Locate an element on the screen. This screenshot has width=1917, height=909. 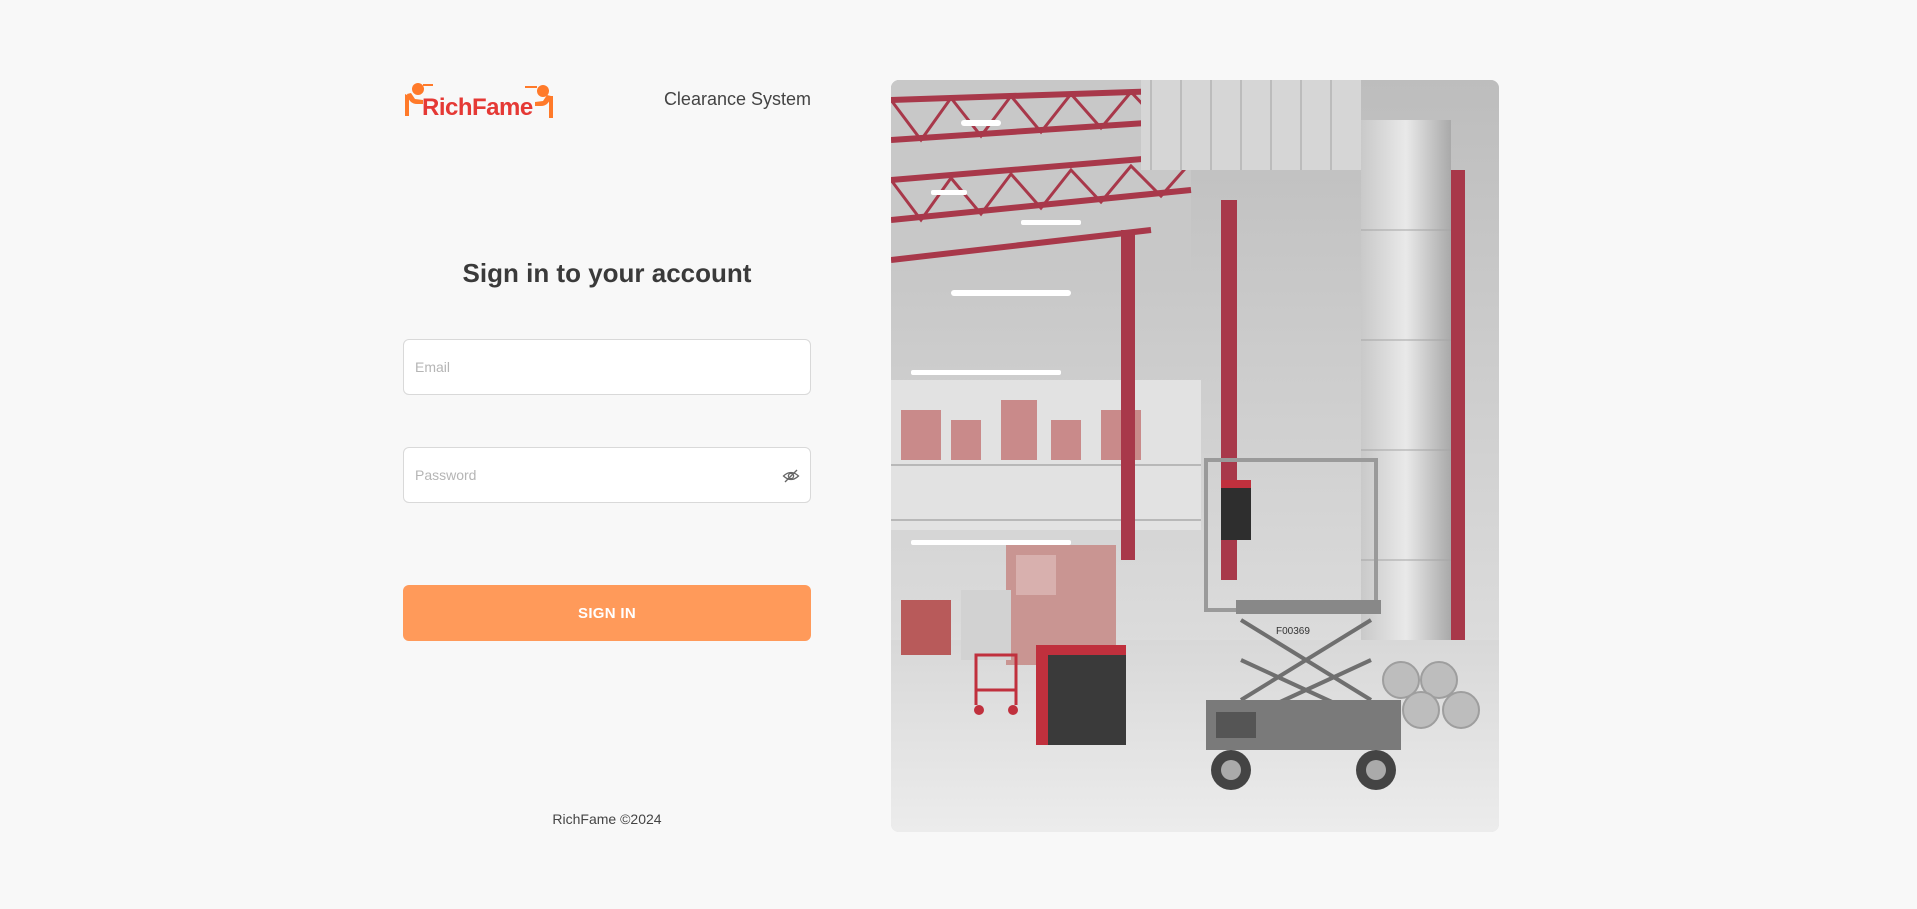
email-input is located at coordinates (595, 367).